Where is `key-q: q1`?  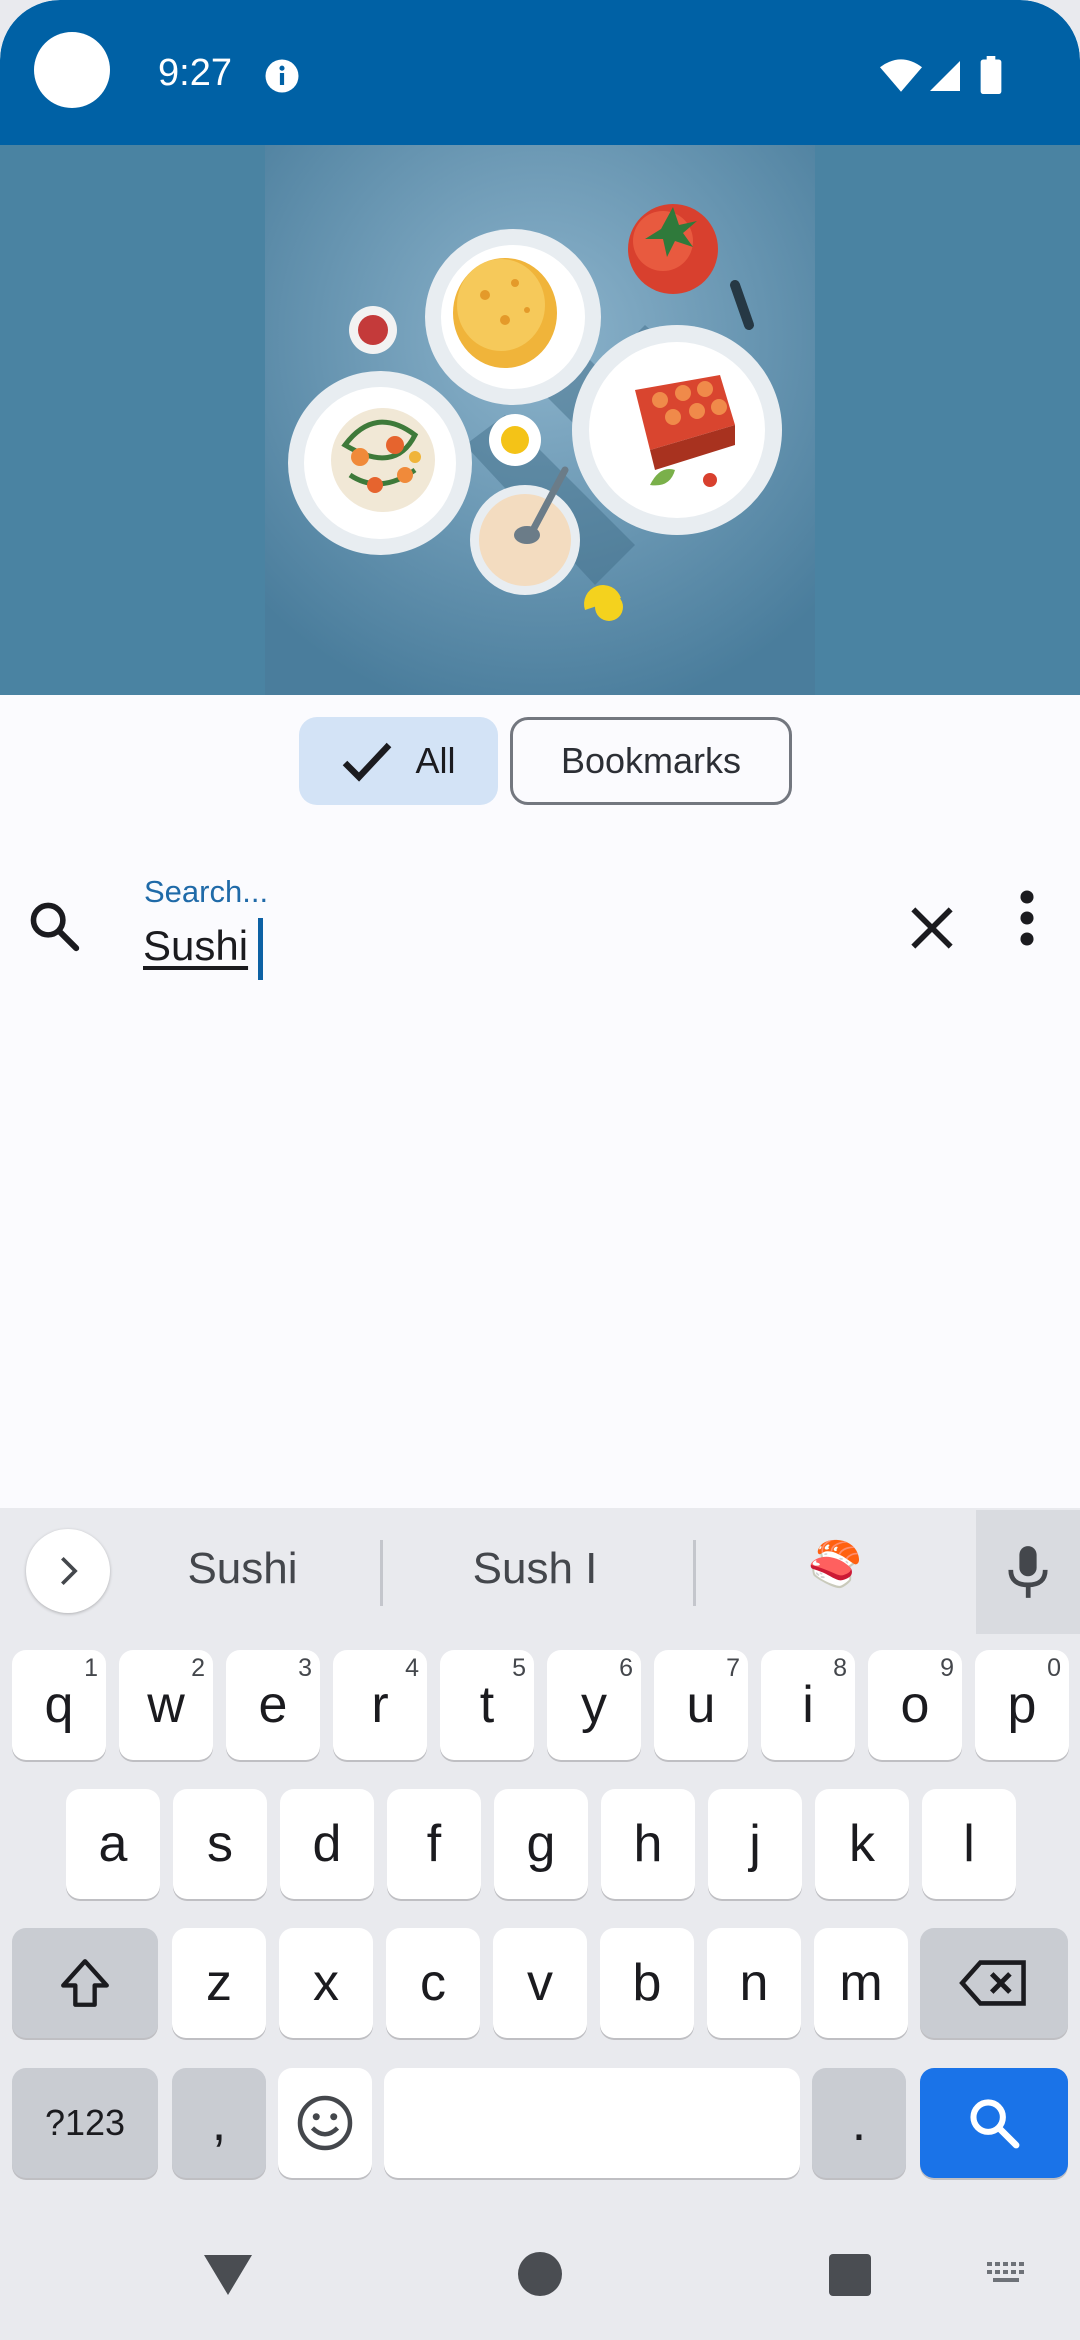 key-q: q1 is located at coordinates (59, 1705).